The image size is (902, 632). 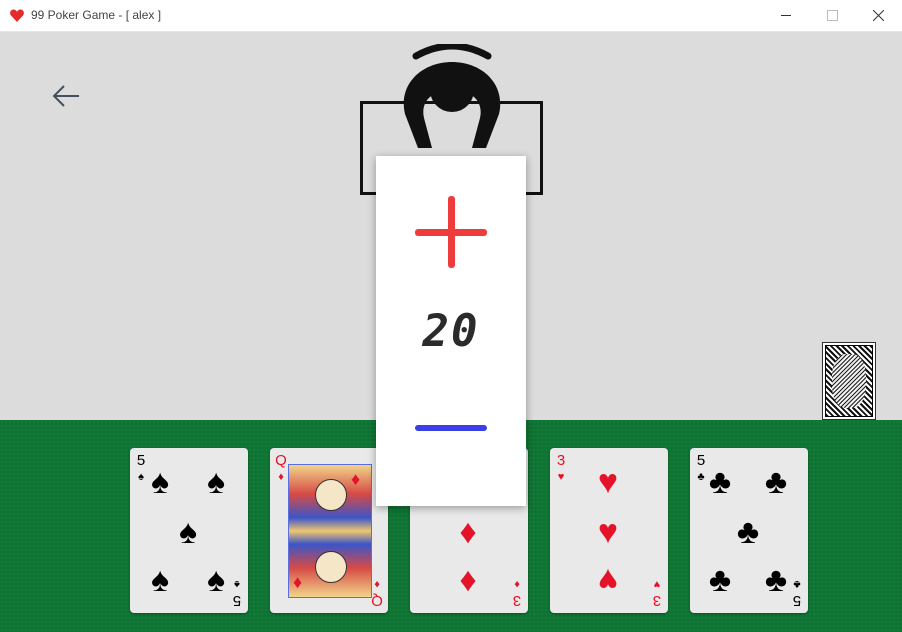 I want to click on close-button, so click(x=879, y=15).